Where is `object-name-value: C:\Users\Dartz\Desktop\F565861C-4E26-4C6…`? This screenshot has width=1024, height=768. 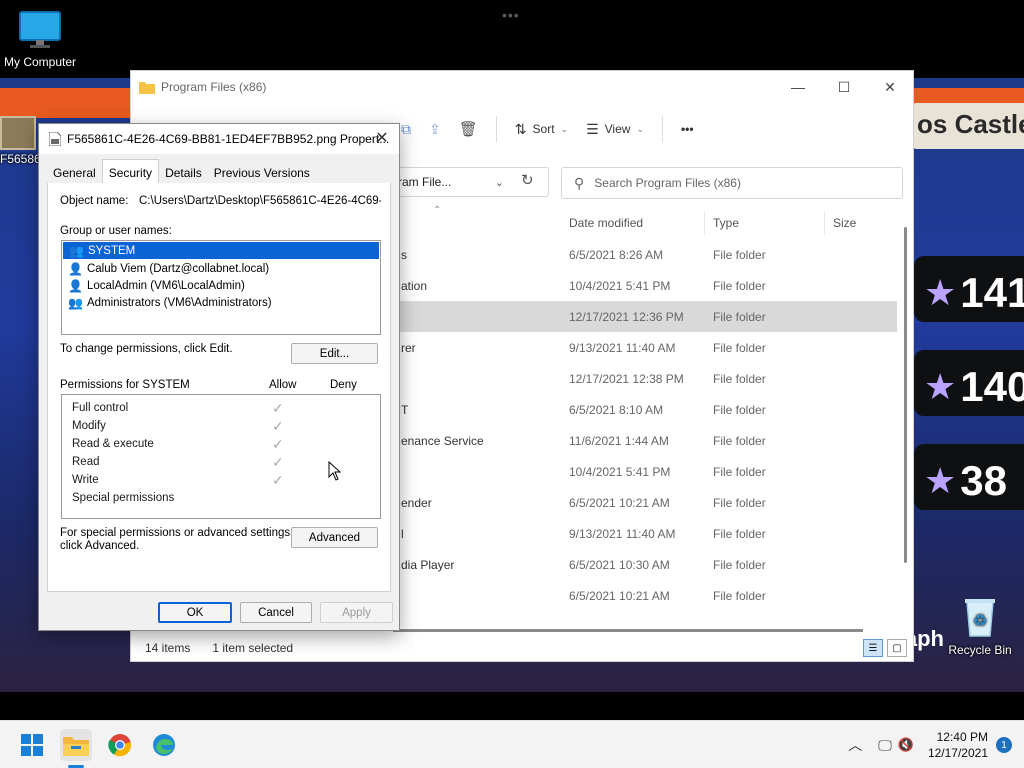
object-name-value: C:\Users\Dartz\Desktop\F565861C-4E26-4C6… is located at coordinates (260, 201).